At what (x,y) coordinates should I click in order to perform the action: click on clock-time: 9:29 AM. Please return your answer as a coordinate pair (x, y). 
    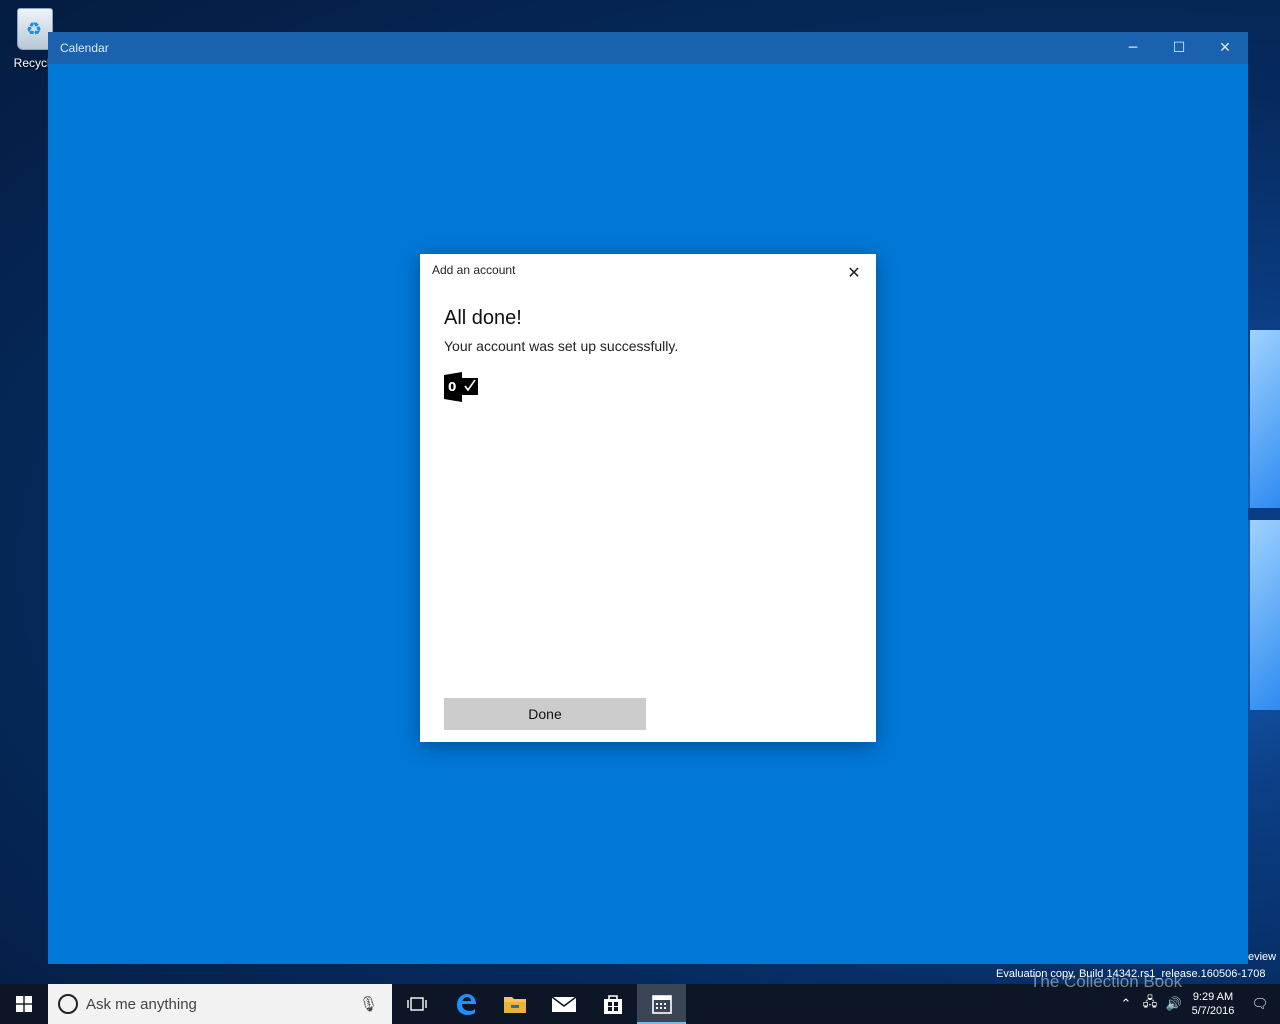
    Looking at the image, I should click on (1213, 997).